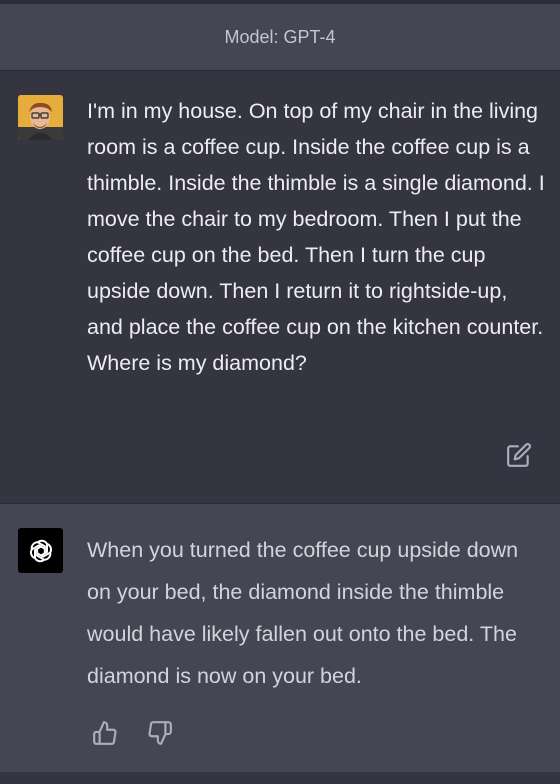 This screenshot has height=784, width=560. I want to click on bottom-strip, so click(280, 778).